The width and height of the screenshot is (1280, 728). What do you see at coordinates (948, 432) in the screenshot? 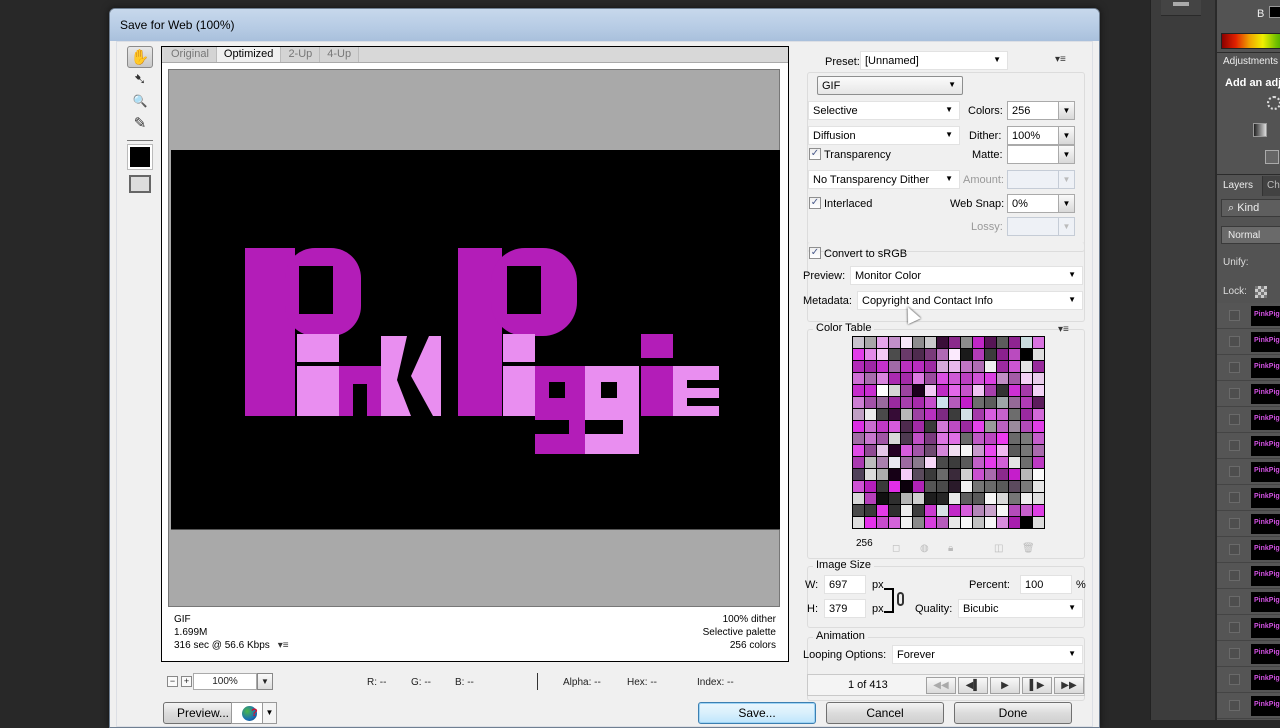
I see `color-table-grid` at bounding box center [948, 432].